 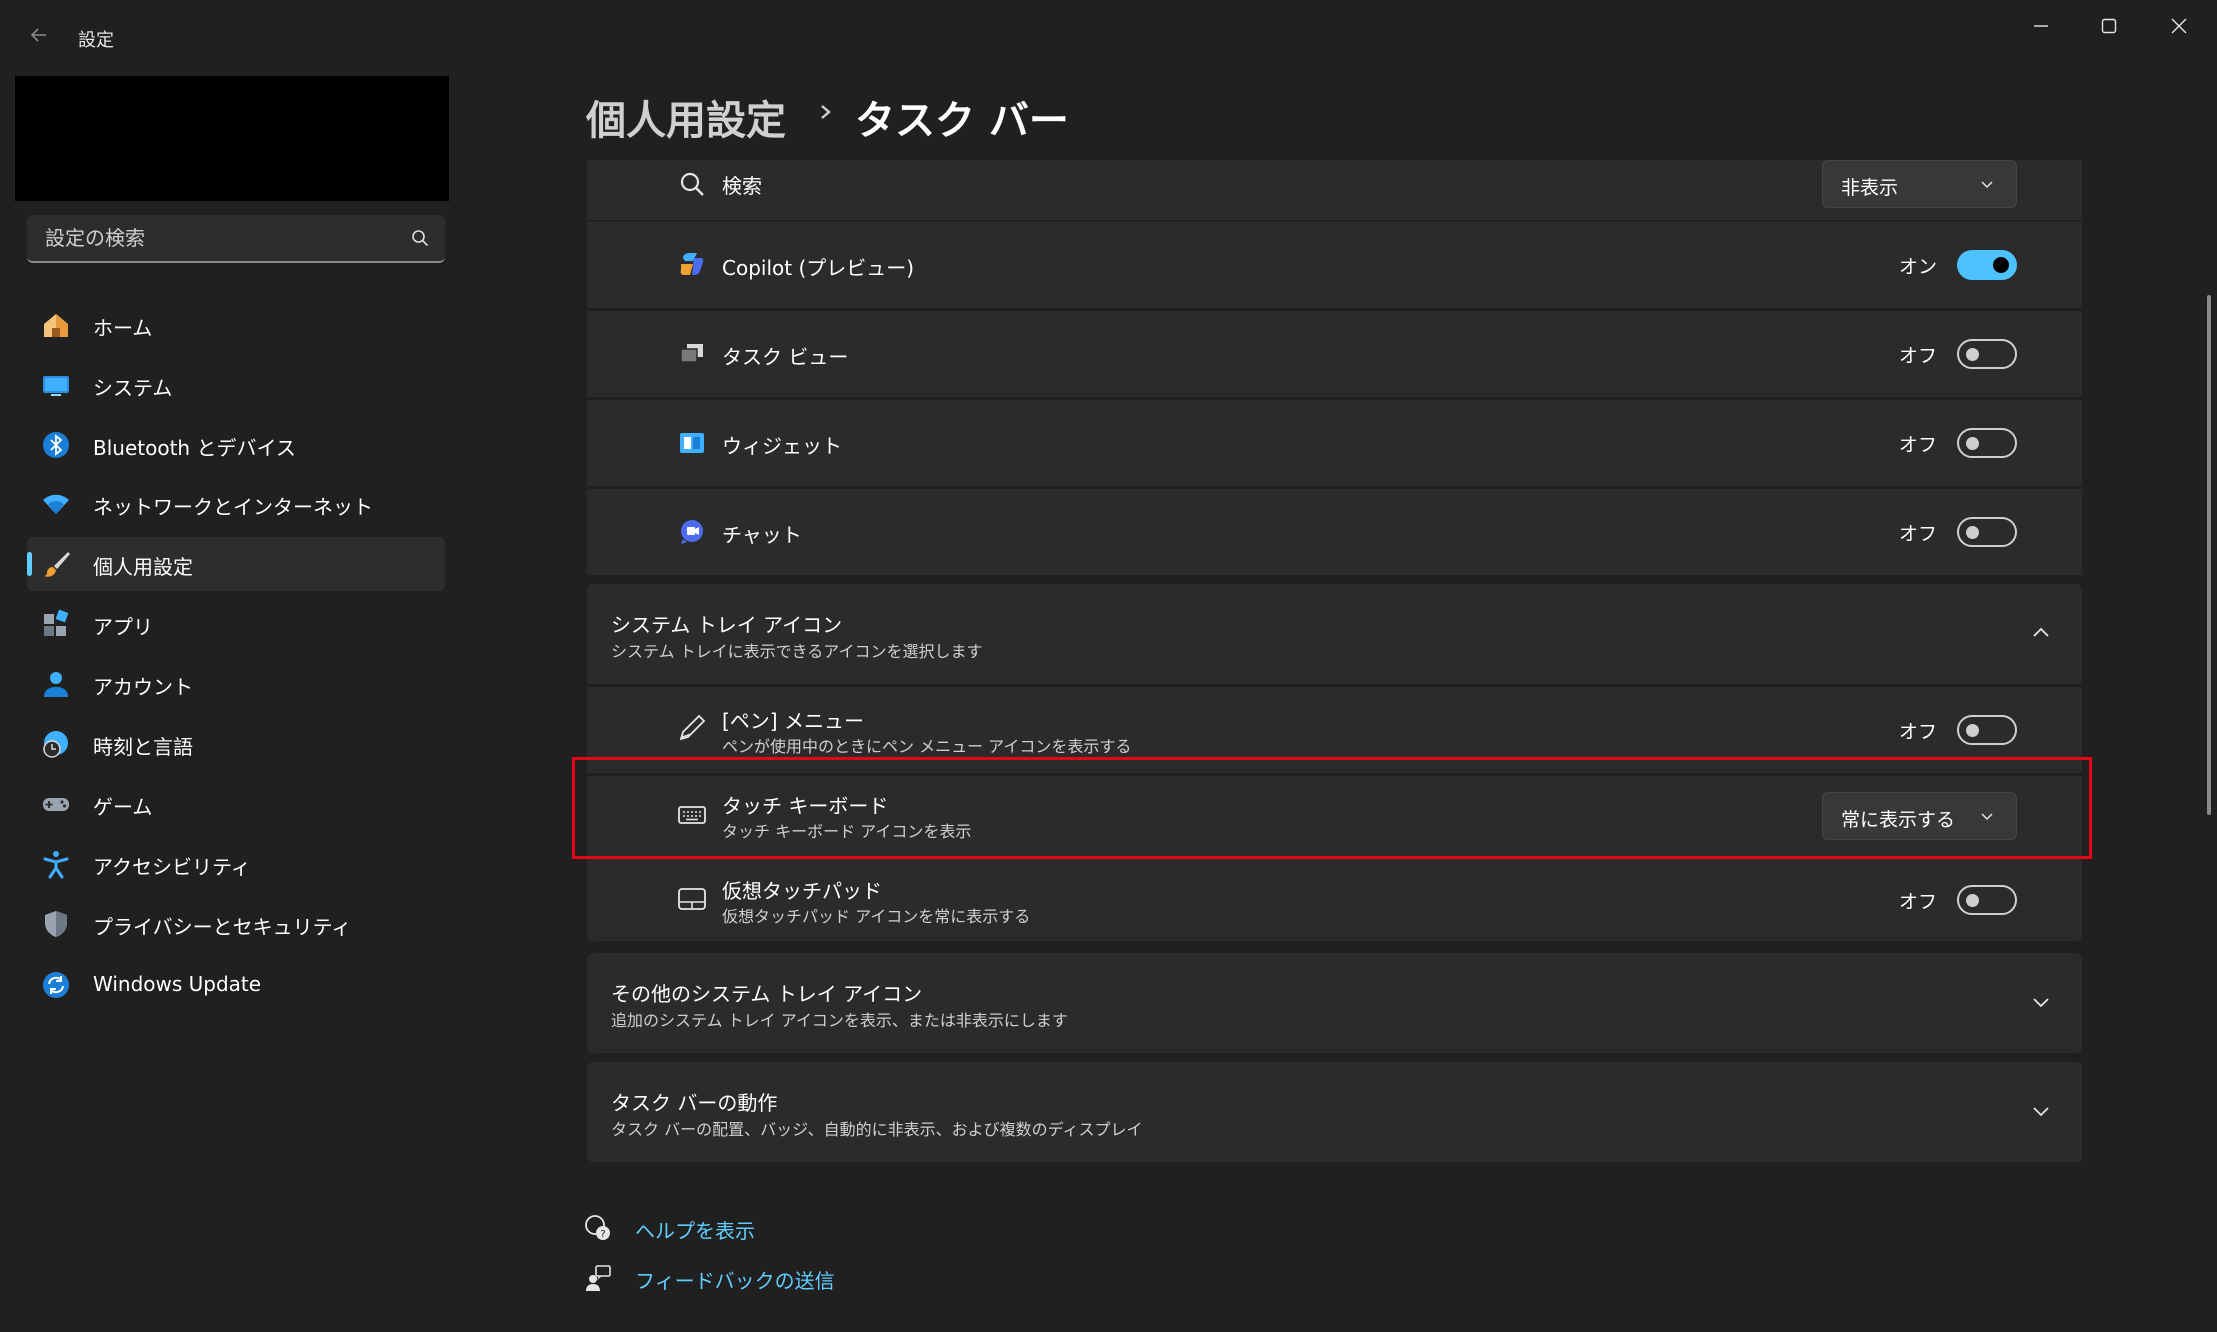 What do you see at coordinates (236, 804) in the screenshot?
I see `sidebar-item-gaming: ゲーム` at bounding box center [236, 804].